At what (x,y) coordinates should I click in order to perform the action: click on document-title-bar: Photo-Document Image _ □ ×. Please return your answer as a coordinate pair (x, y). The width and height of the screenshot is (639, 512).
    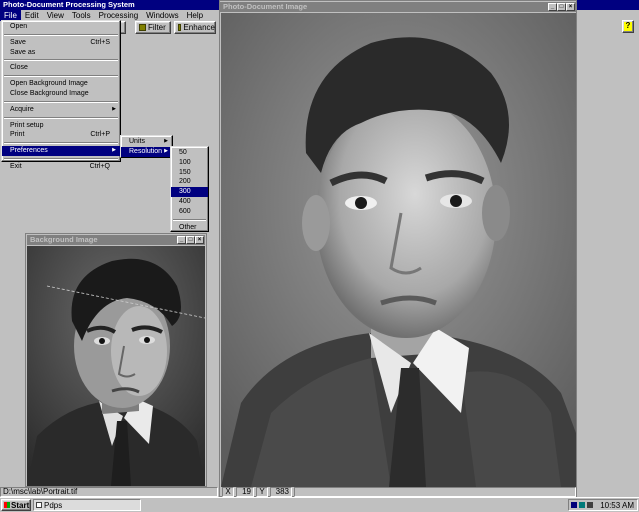
    Looking at the image, I should click on (398, 7).